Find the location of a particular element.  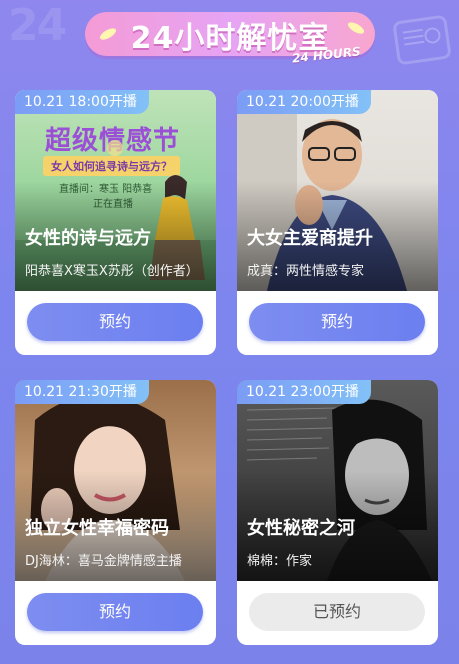

start-time-badge: 10.21 23:00开播 is located at coordinates (304, 392).